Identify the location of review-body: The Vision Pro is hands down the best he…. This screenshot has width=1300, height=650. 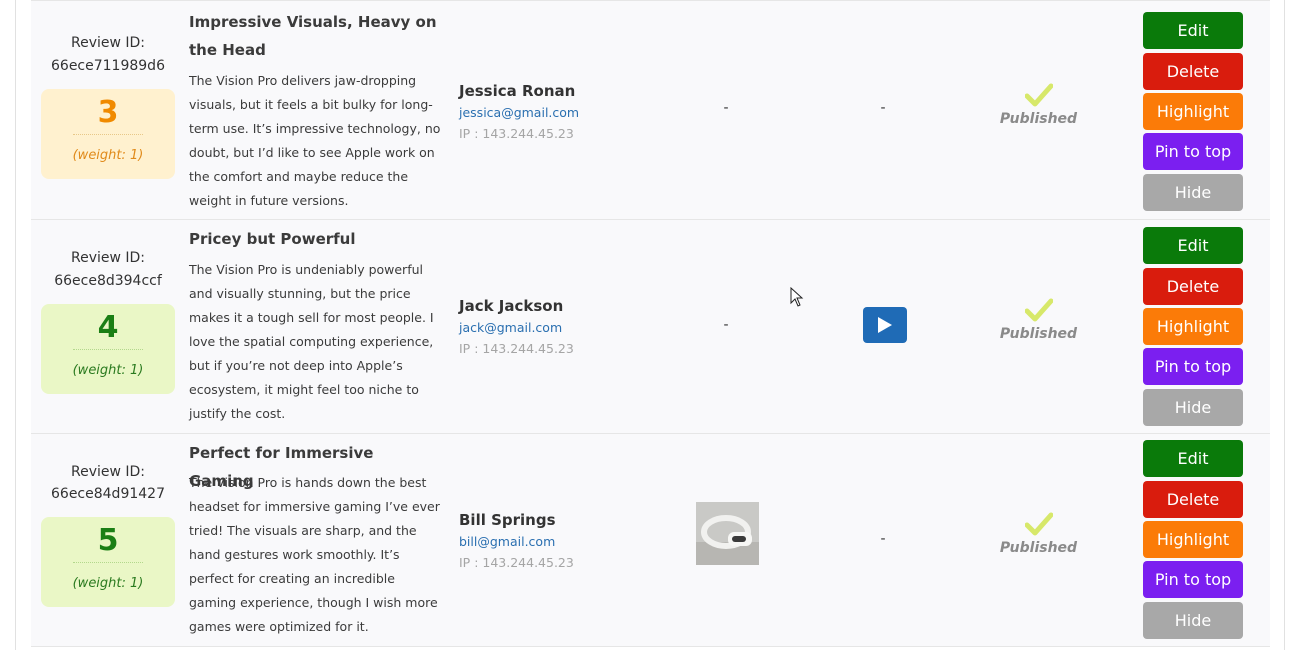
(314, 554).